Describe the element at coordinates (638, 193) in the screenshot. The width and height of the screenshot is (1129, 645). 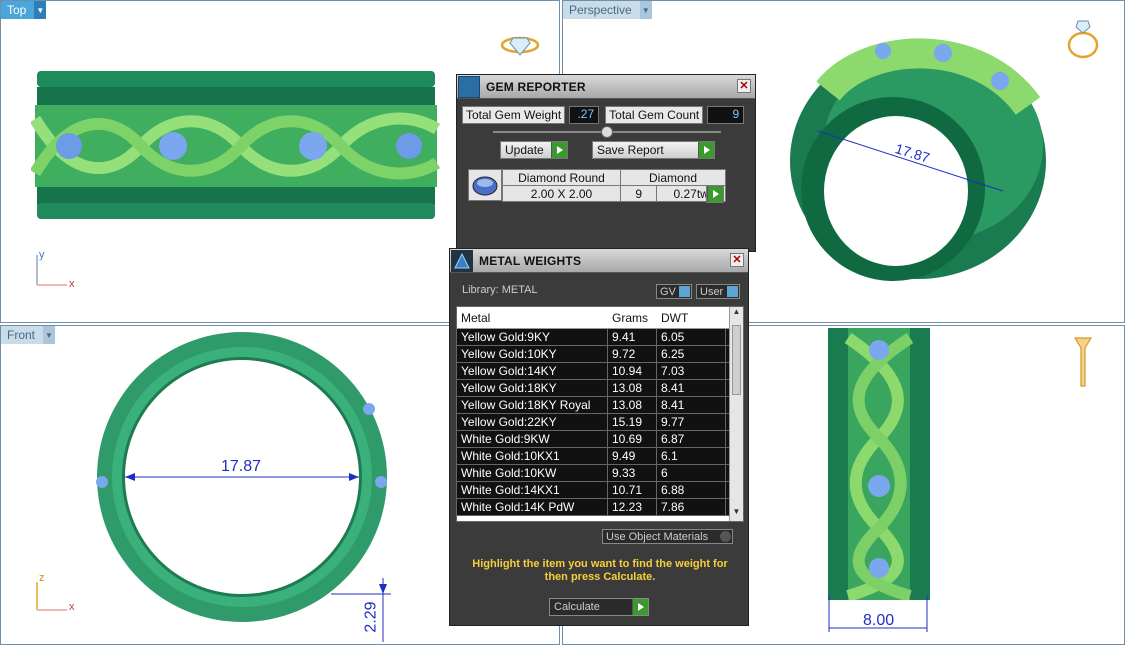
I see `gem-count: 9` at that location.